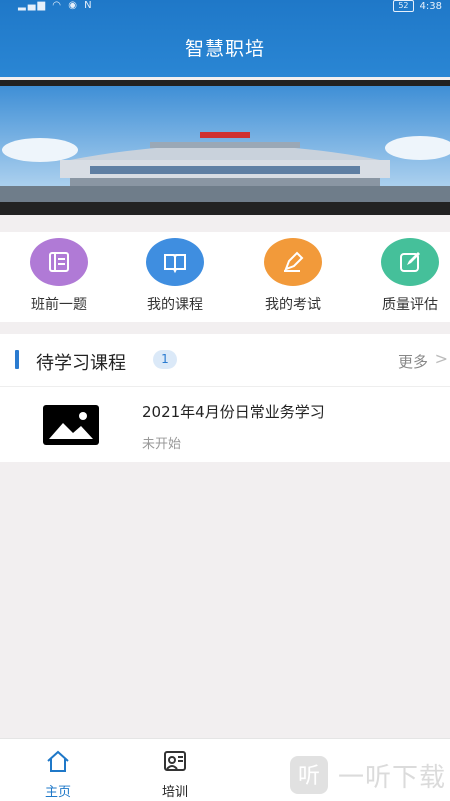 This screenshot has height=801, width=450. I want to click on menu-item-my-courses: 我的课程, so click(175, 276).